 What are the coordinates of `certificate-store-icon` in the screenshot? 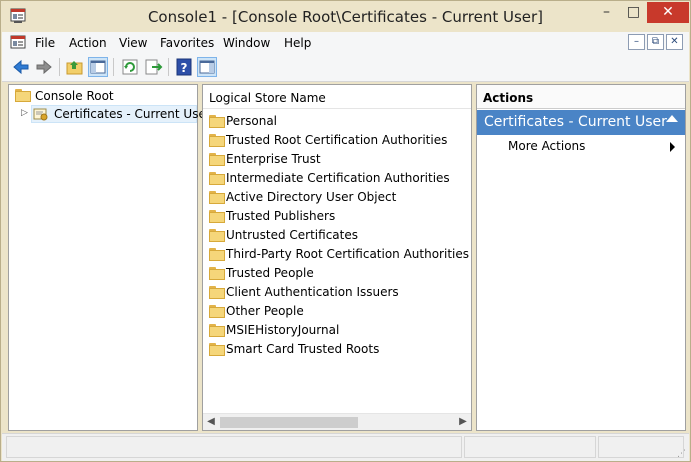 It's located at (41, 114).